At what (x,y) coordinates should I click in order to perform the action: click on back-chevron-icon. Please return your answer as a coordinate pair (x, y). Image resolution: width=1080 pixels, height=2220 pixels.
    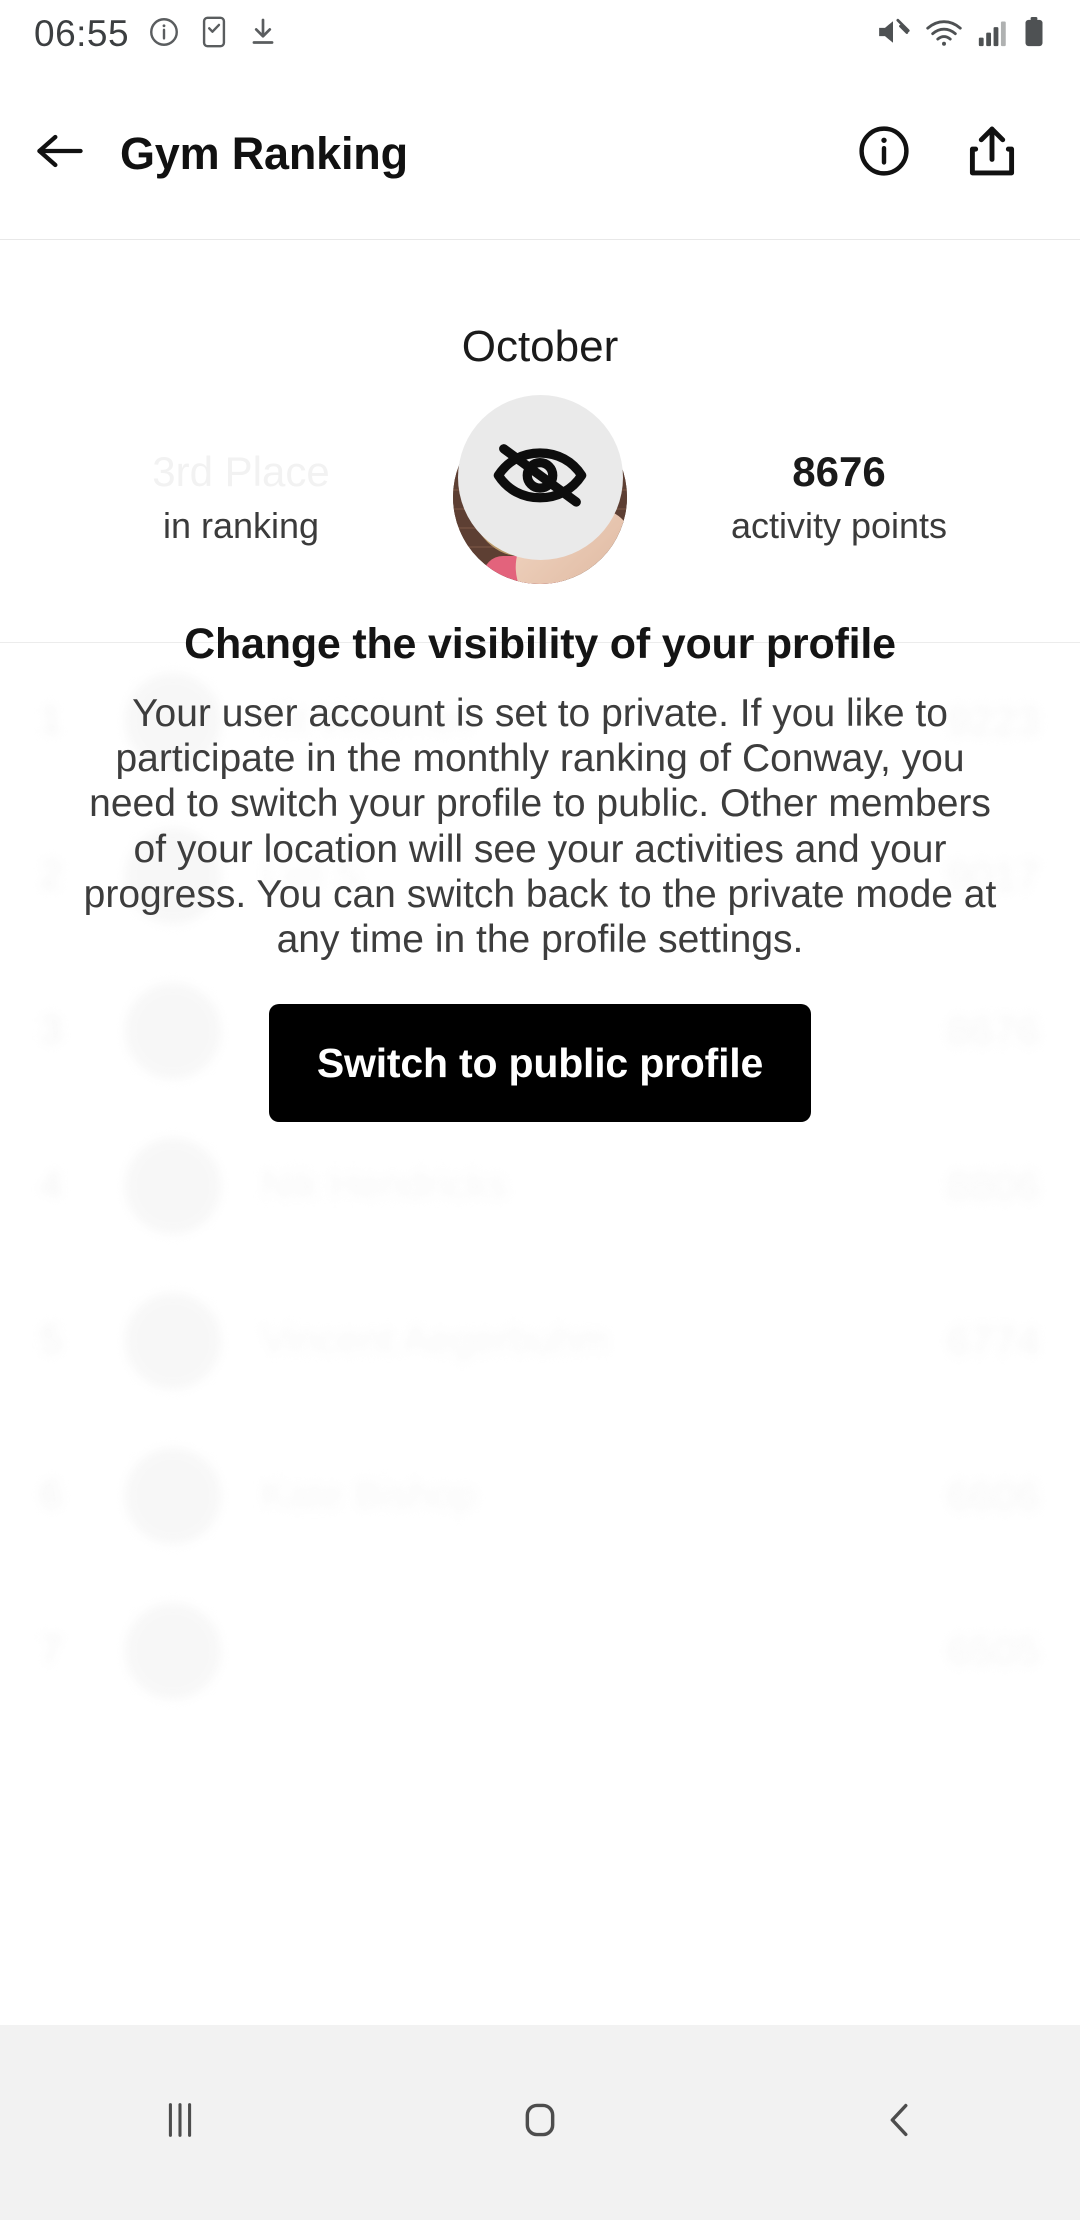
    Looking at the image, I should click on (900, 2122).